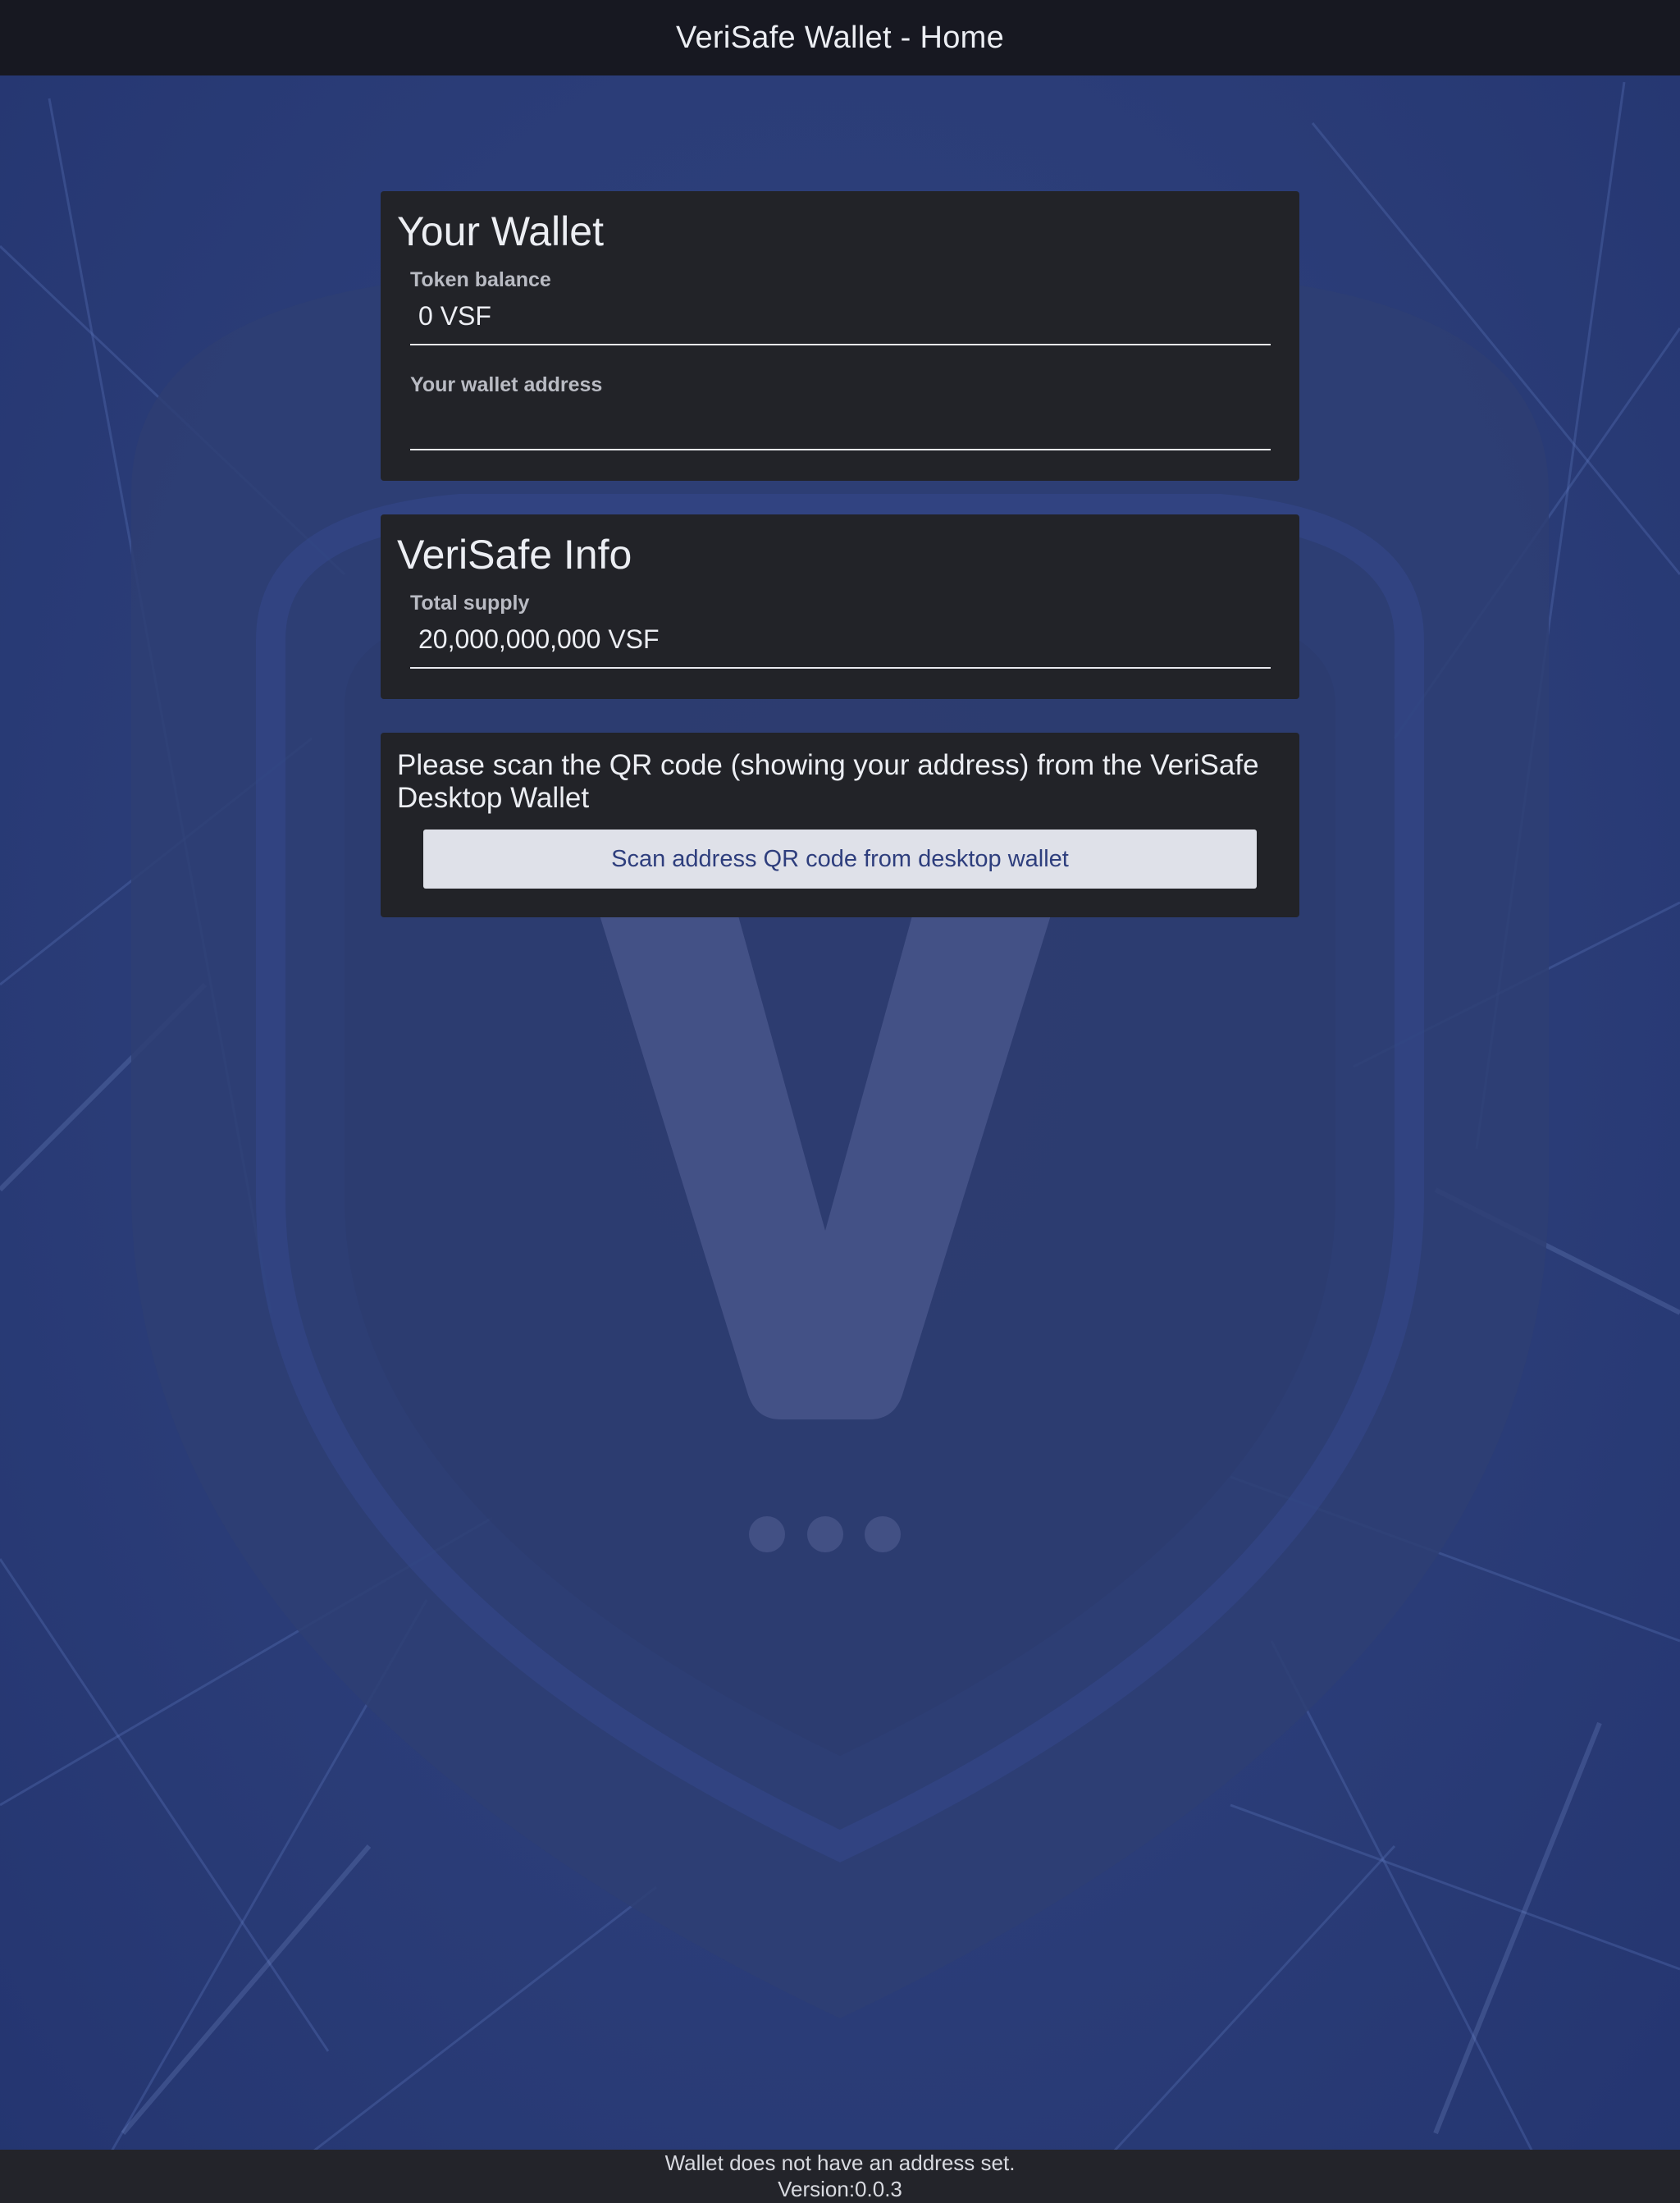 The image size is (1680, 2203). What do you see at coordinates (455, 316) in the screenshot?
I see `token-balance-value: 0 VSF` at bounding box center [455, 316].